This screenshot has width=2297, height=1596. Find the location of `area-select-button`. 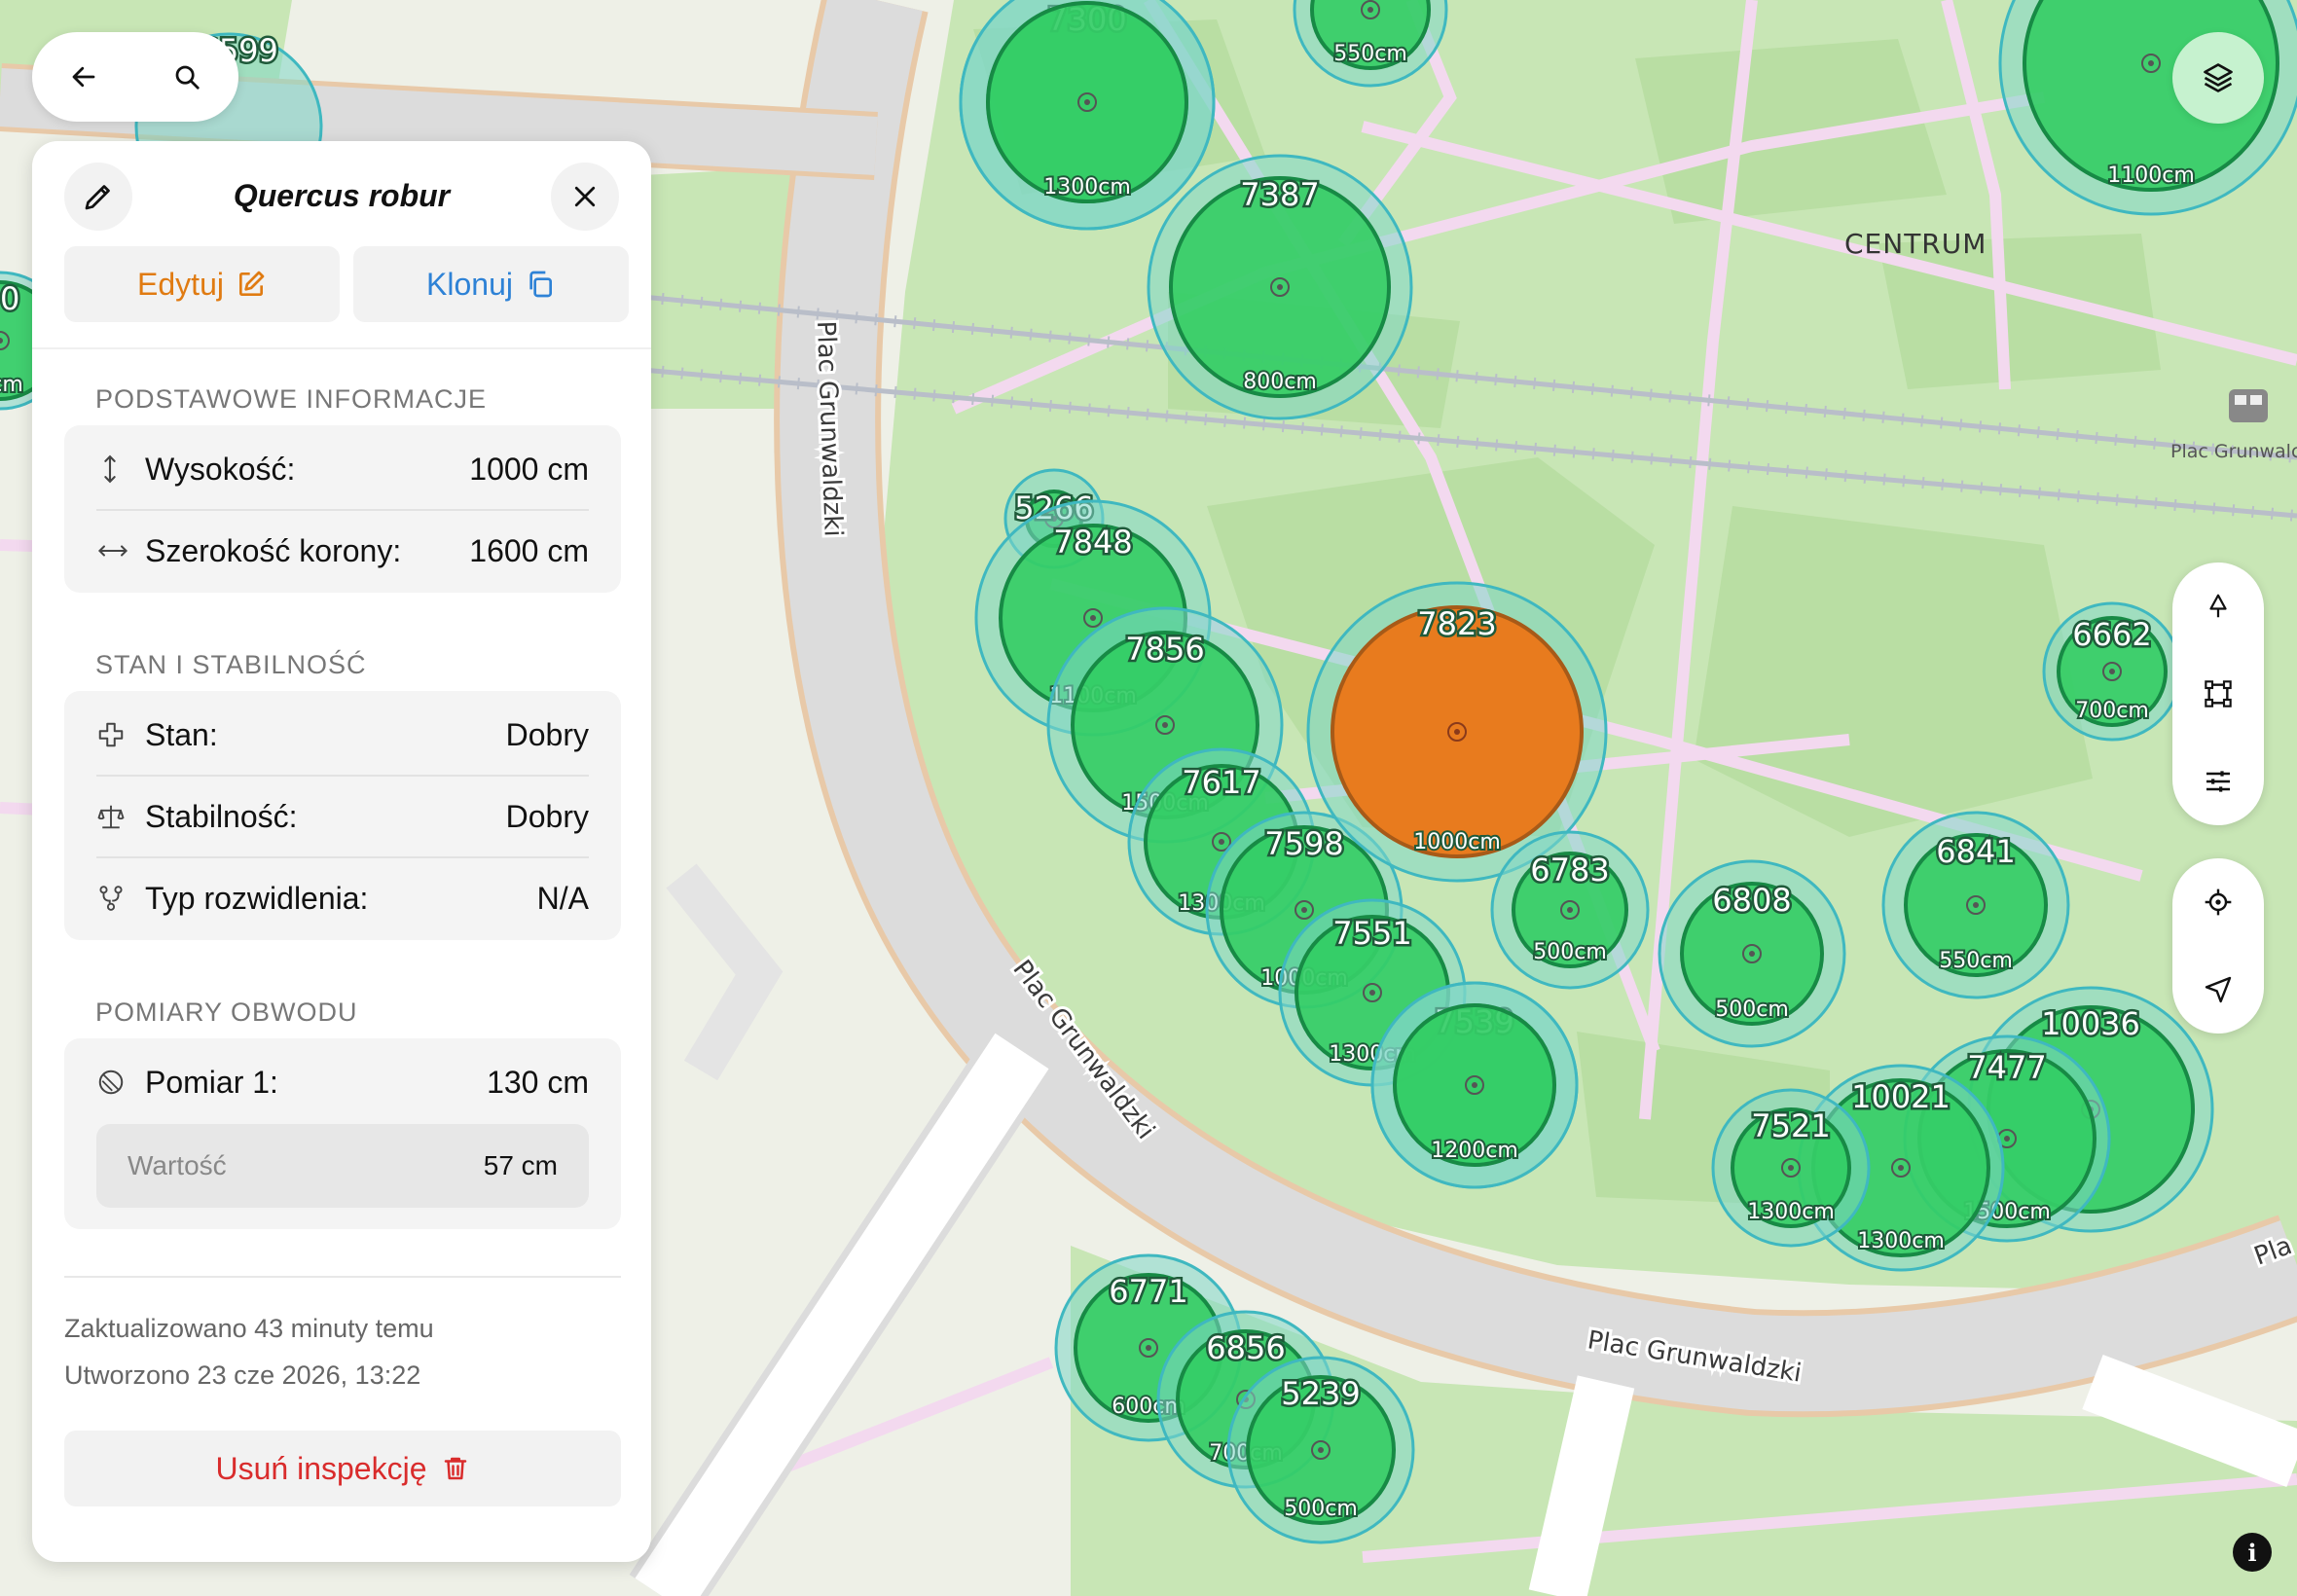

area-select-button is located at coordinates (2218, 694).